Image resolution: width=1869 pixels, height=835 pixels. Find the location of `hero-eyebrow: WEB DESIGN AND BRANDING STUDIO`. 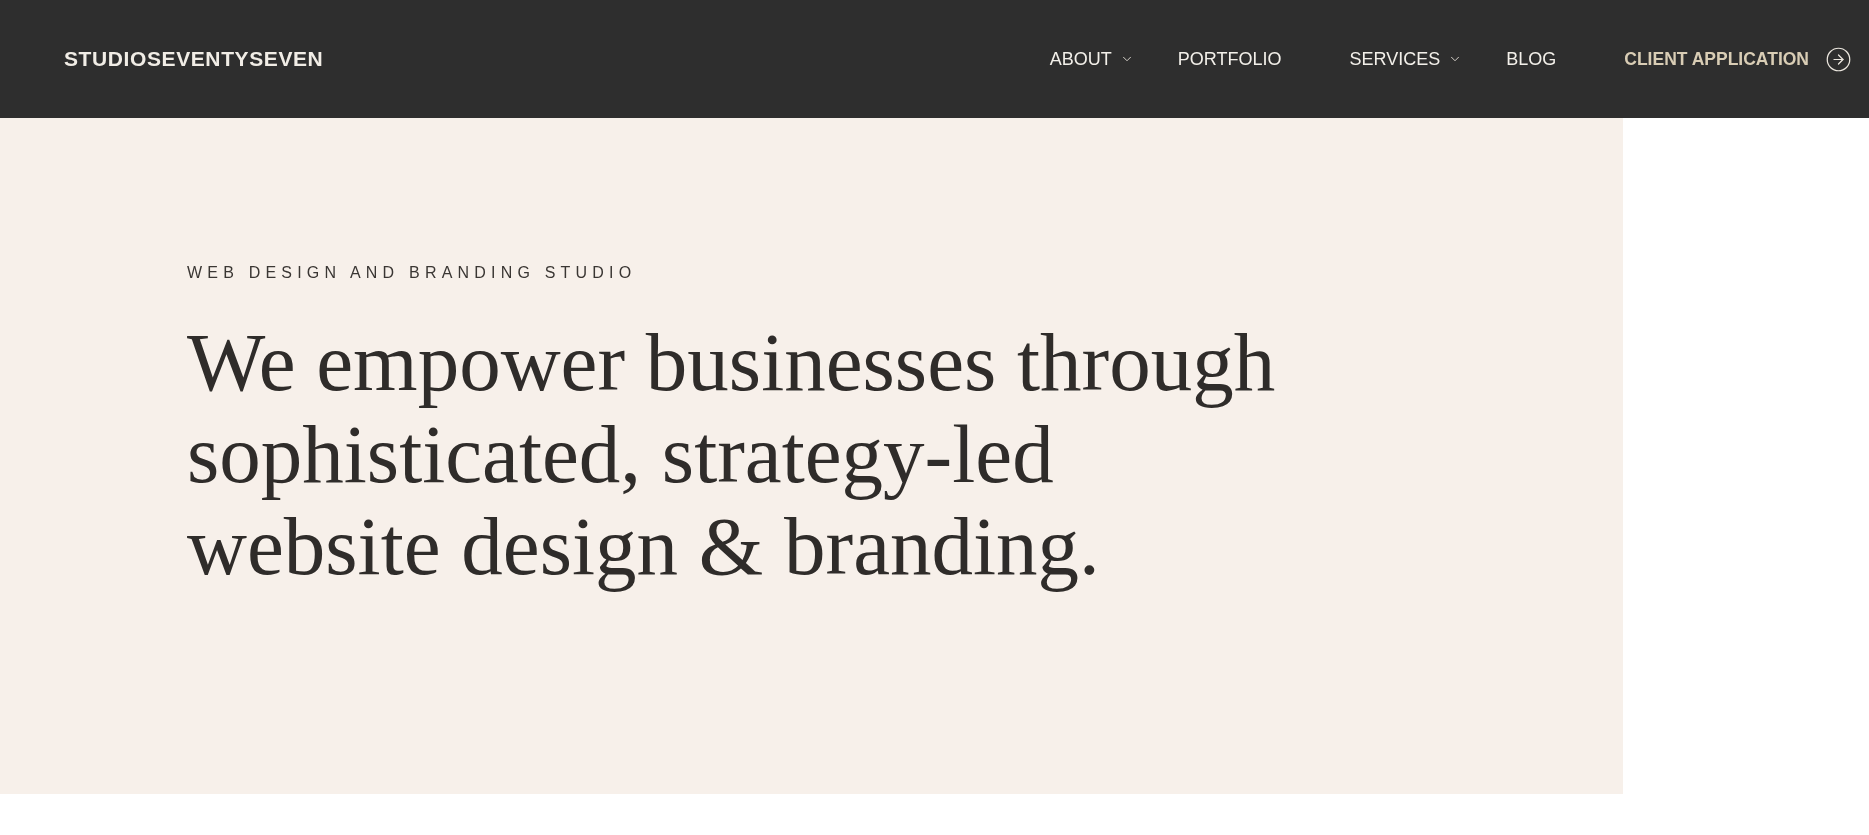

hero-eyebrow: WEB DESIGN AND BRANDING STUDIO is located at coordinates (412, 273).